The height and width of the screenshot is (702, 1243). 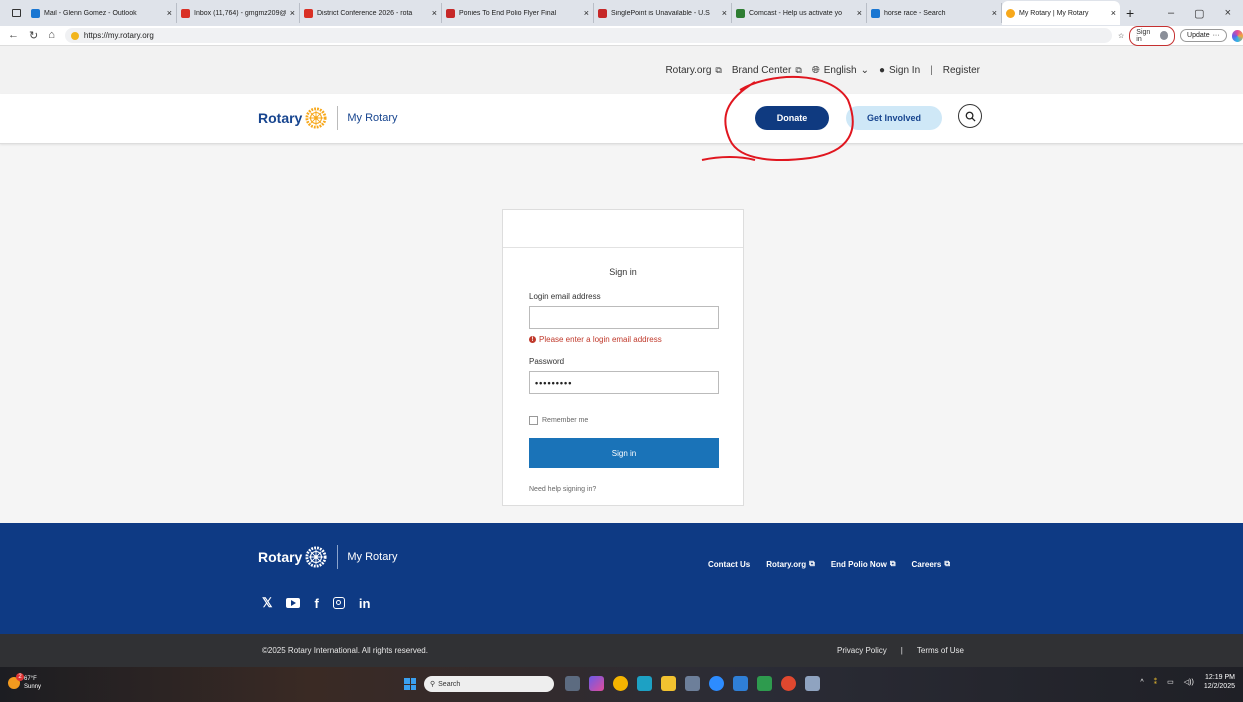 I want to click on site-search-button, so click(x=970, y=116).